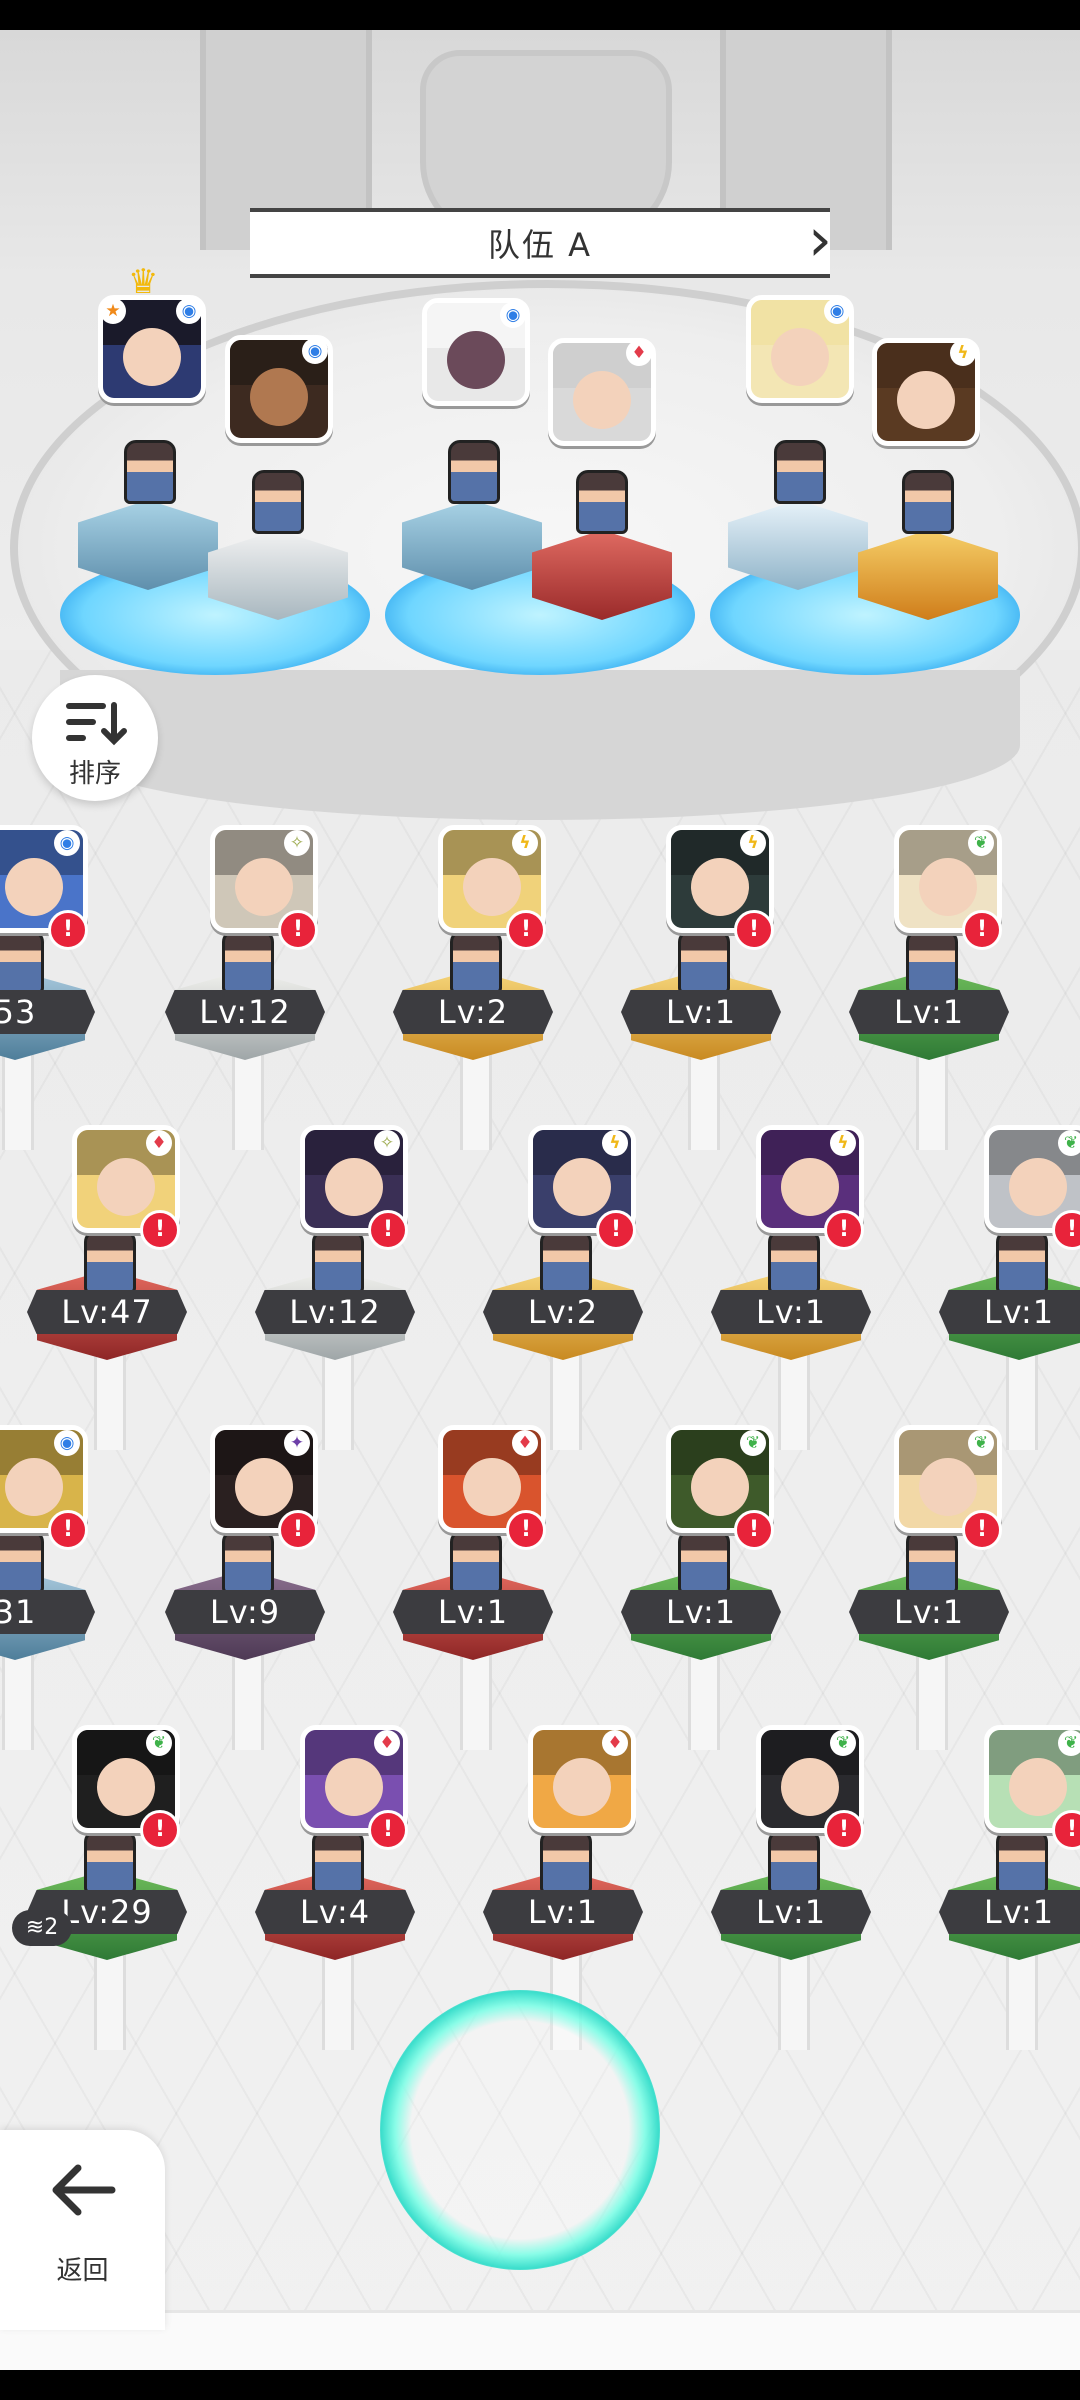  Describe the element at coordinates (50, 987) in the screenshot. I see `hero-card: 53 ◉!` at that location.